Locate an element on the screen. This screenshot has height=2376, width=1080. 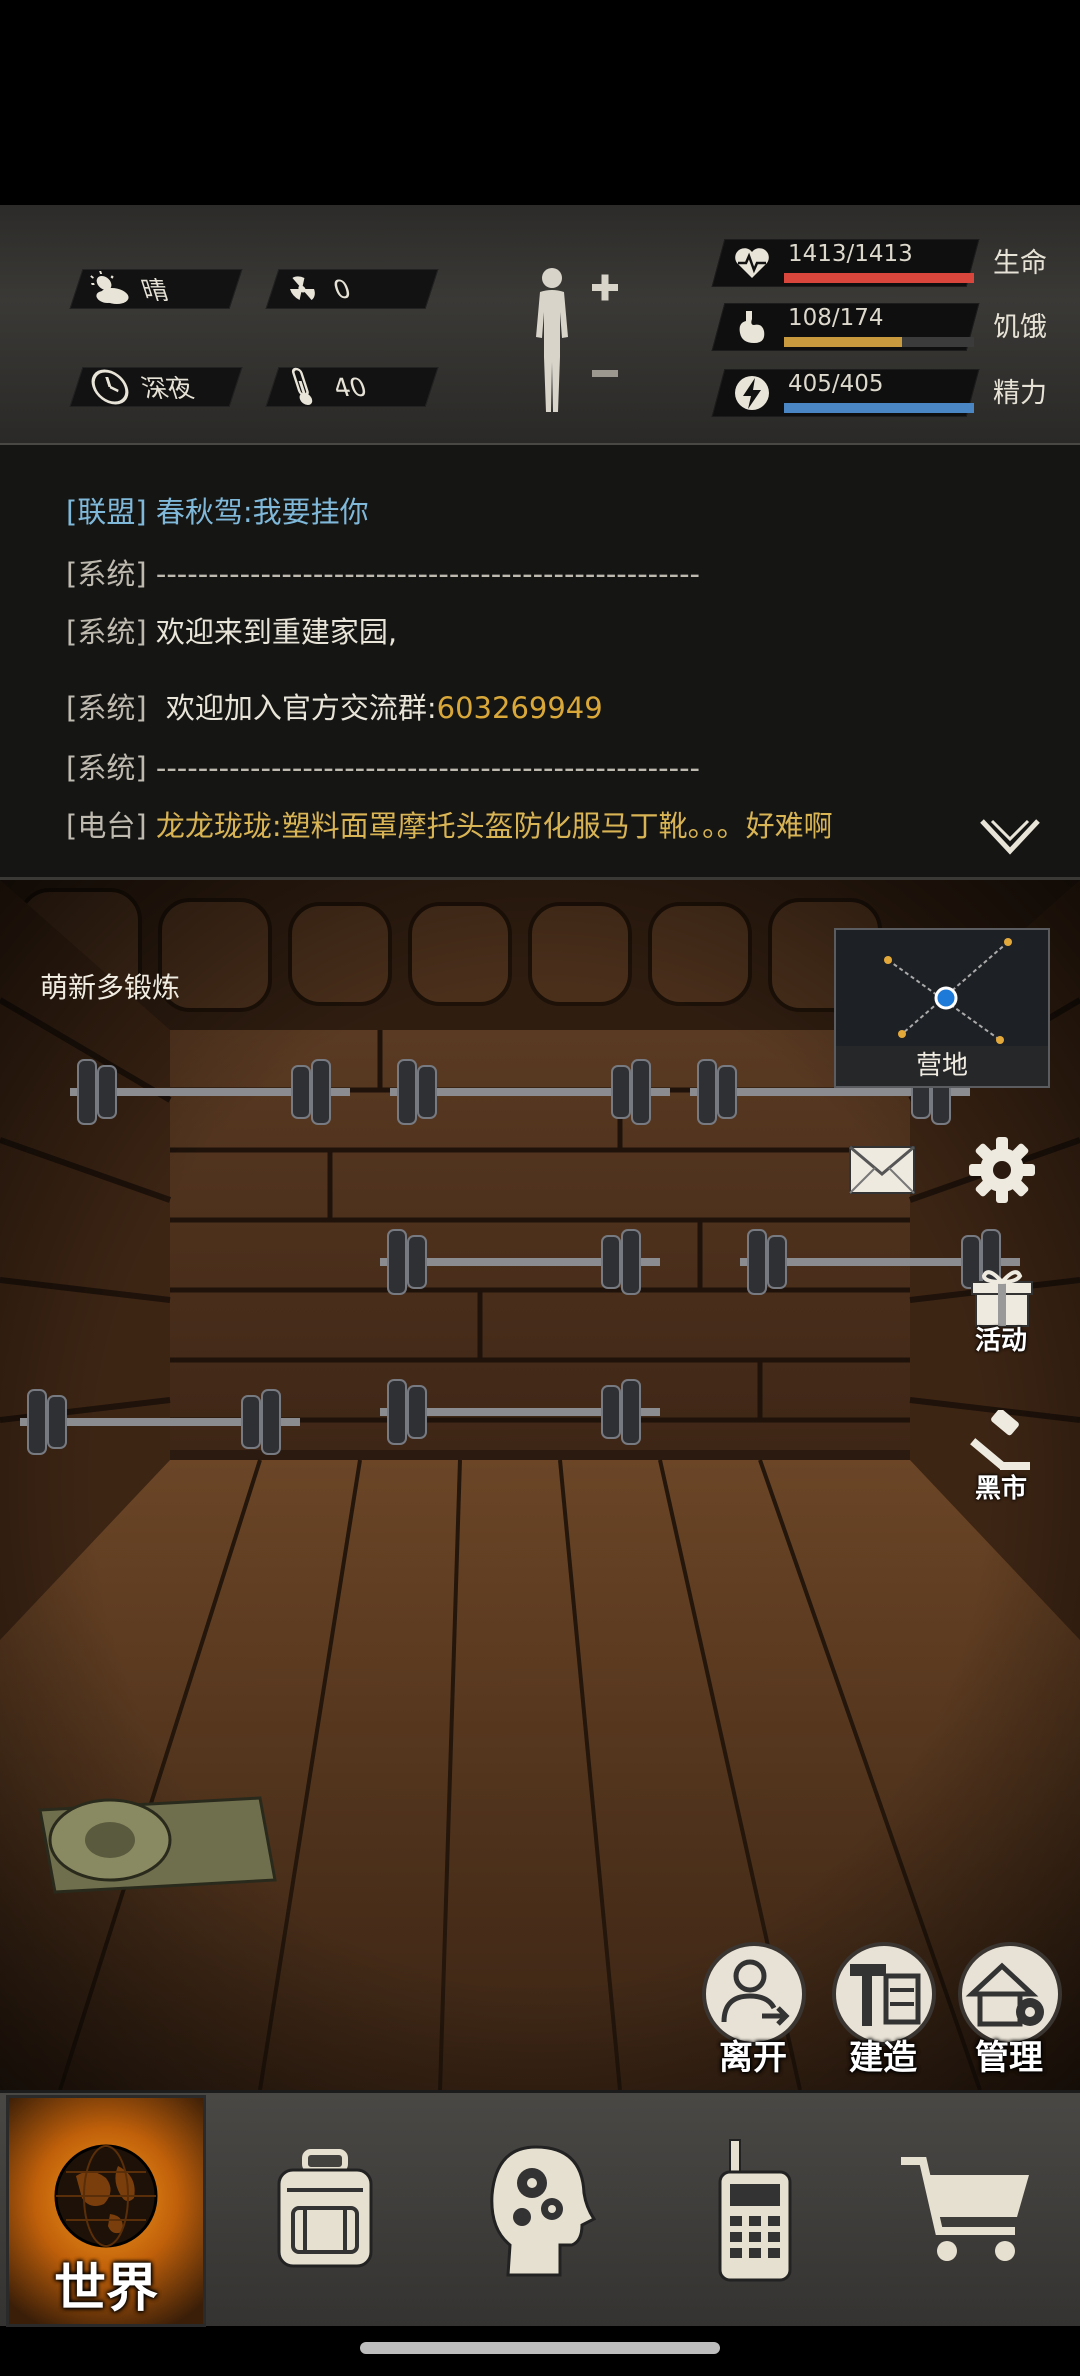
body-figure-icon is located at coordinates (575, 342).